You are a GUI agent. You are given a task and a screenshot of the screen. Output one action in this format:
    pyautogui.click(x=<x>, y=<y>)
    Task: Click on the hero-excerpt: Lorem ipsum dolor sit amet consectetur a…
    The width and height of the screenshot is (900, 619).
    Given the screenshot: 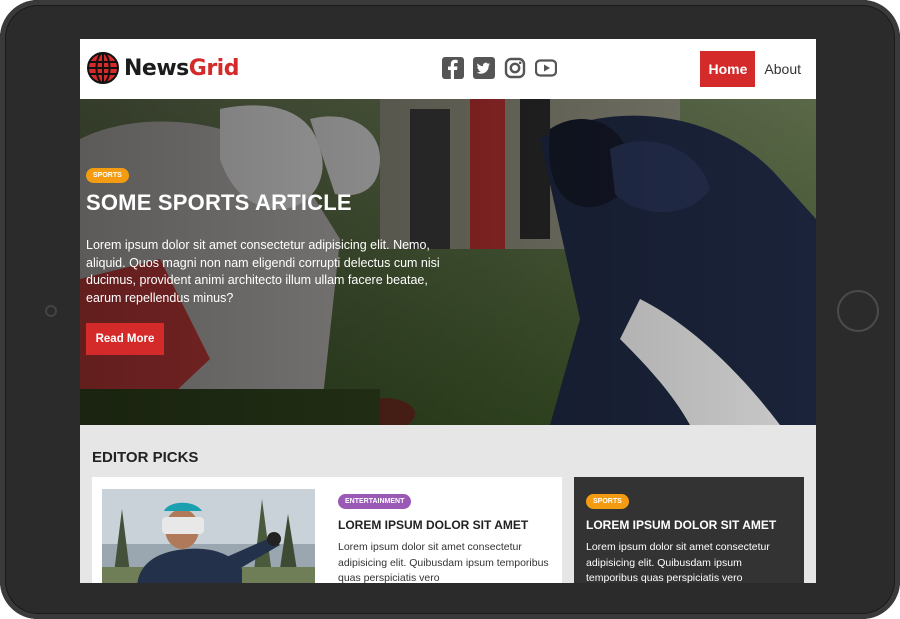 What is the action you would take?
    pyautogui.click(x=263, y=271)
    